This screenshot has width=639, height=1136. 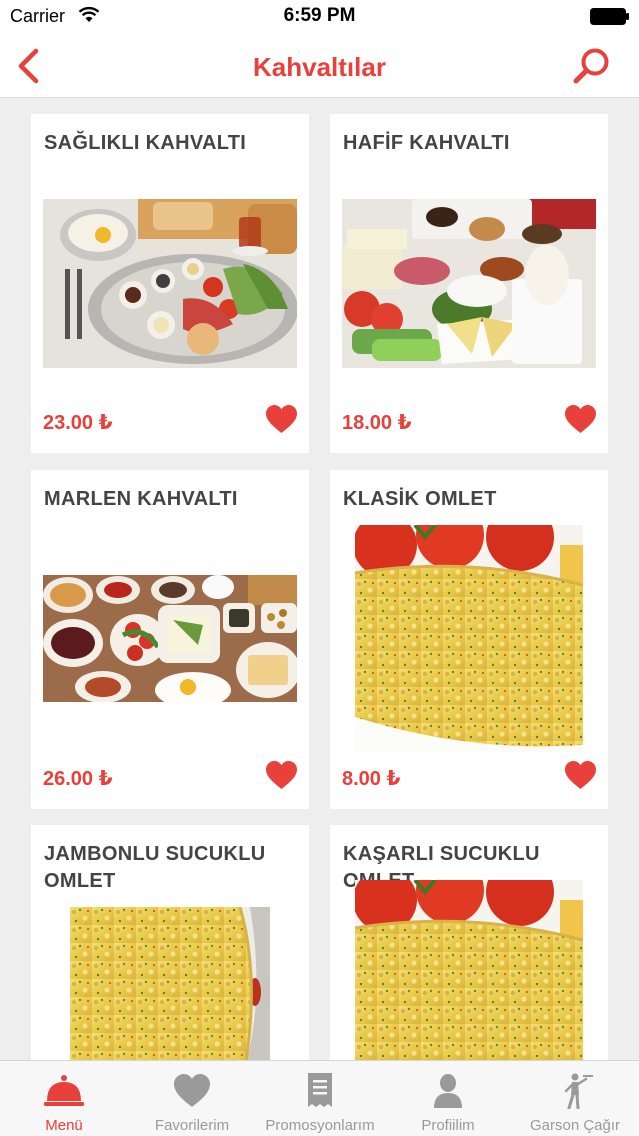 What do you see at coordinates (320, 1090) in the screenshot?
I see `receipt-icon` at bounding box center [320, 1090].